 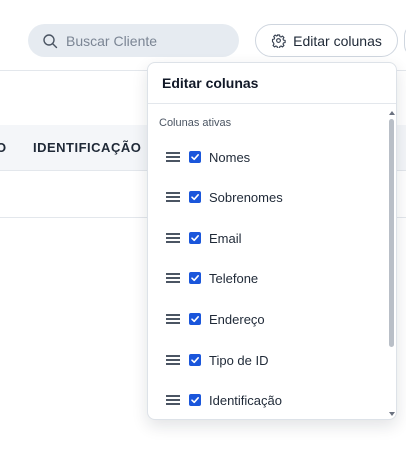 I want to click on column-label: Identificação, so click(x=245, y=400).